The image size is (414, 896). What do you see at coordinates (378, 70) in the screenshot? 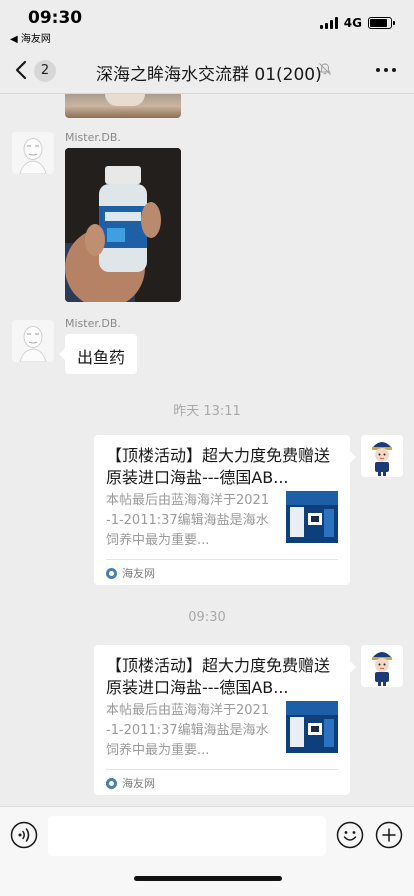
I see `more-dots-icon` at bounding box center [378, 70].